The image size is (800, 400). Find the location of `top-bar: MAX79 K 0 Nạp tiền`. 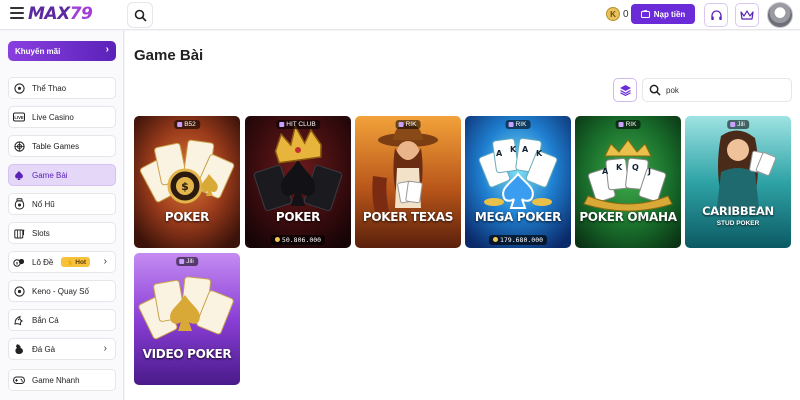

top-bar: MAX79 K 0 Nạp tiền is located at coordinates (400, 15).